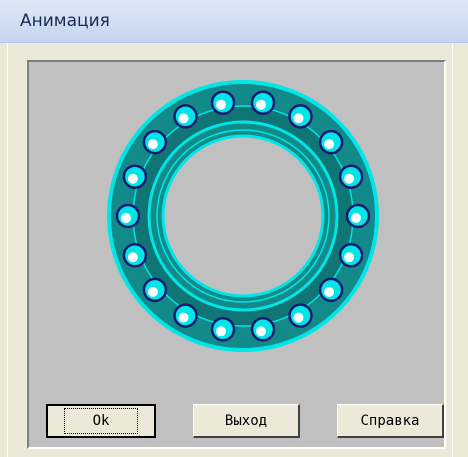 This screenshot has height=457, width=468. I want to click on help-button-label: Справка, so click(390, 420).